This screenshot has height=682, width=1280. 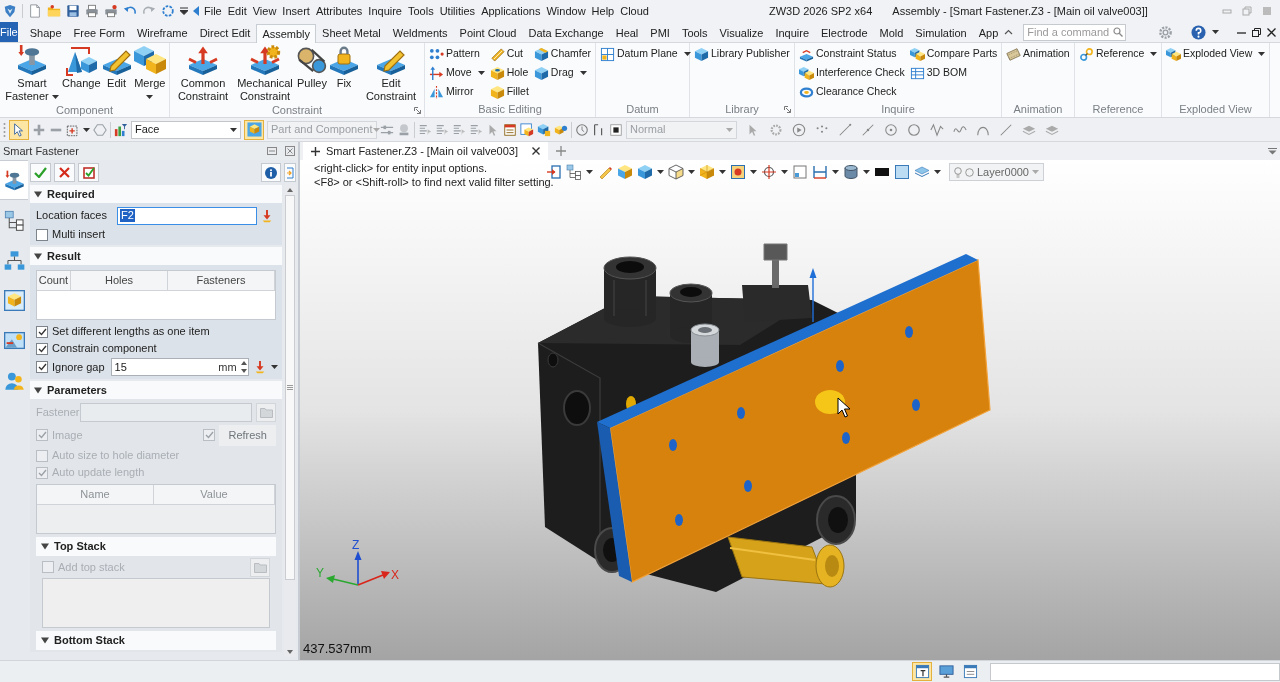 I want to click on circle-icon, so click(x=914, y=129).